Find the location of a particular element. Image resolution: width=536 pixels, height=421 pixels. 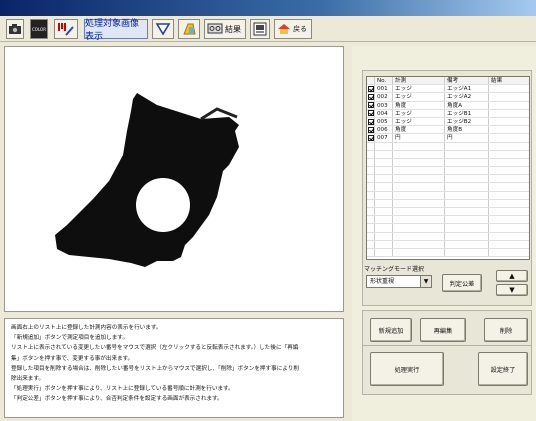

row-name: 円 is located at coordinates (467, 138).